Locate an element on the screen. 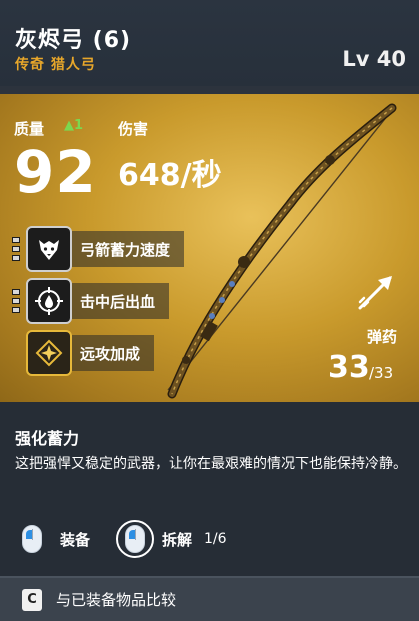 The height and width of the screenshot is (621, 419). perk-row: 远攻加成 is located at coordinates (83, 353).